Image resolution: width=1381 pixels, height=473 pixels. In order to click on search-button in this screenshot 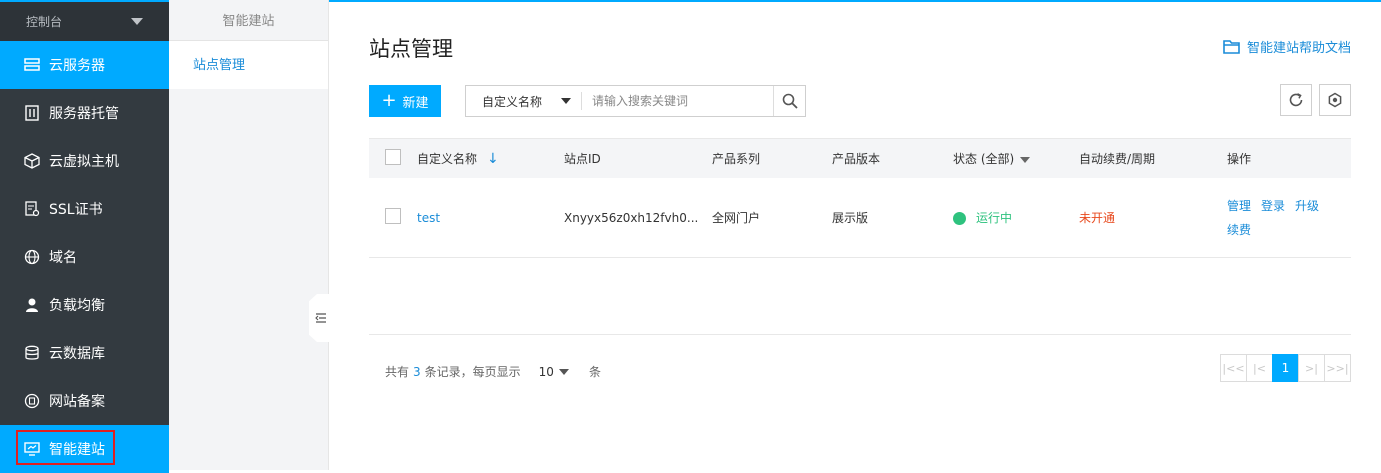, I will do `click(789, 101)`.